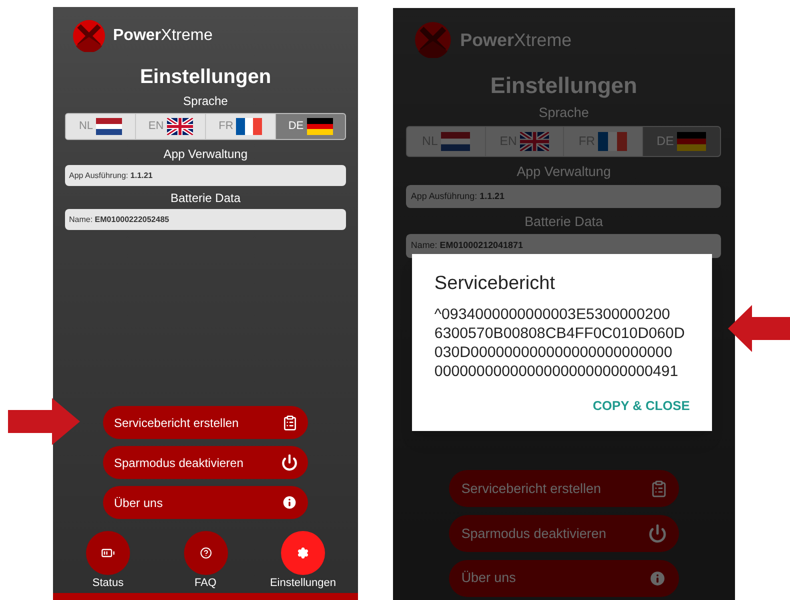 The image size is (790, 600). I want to click on language-tab: FR, so click(241, 126).